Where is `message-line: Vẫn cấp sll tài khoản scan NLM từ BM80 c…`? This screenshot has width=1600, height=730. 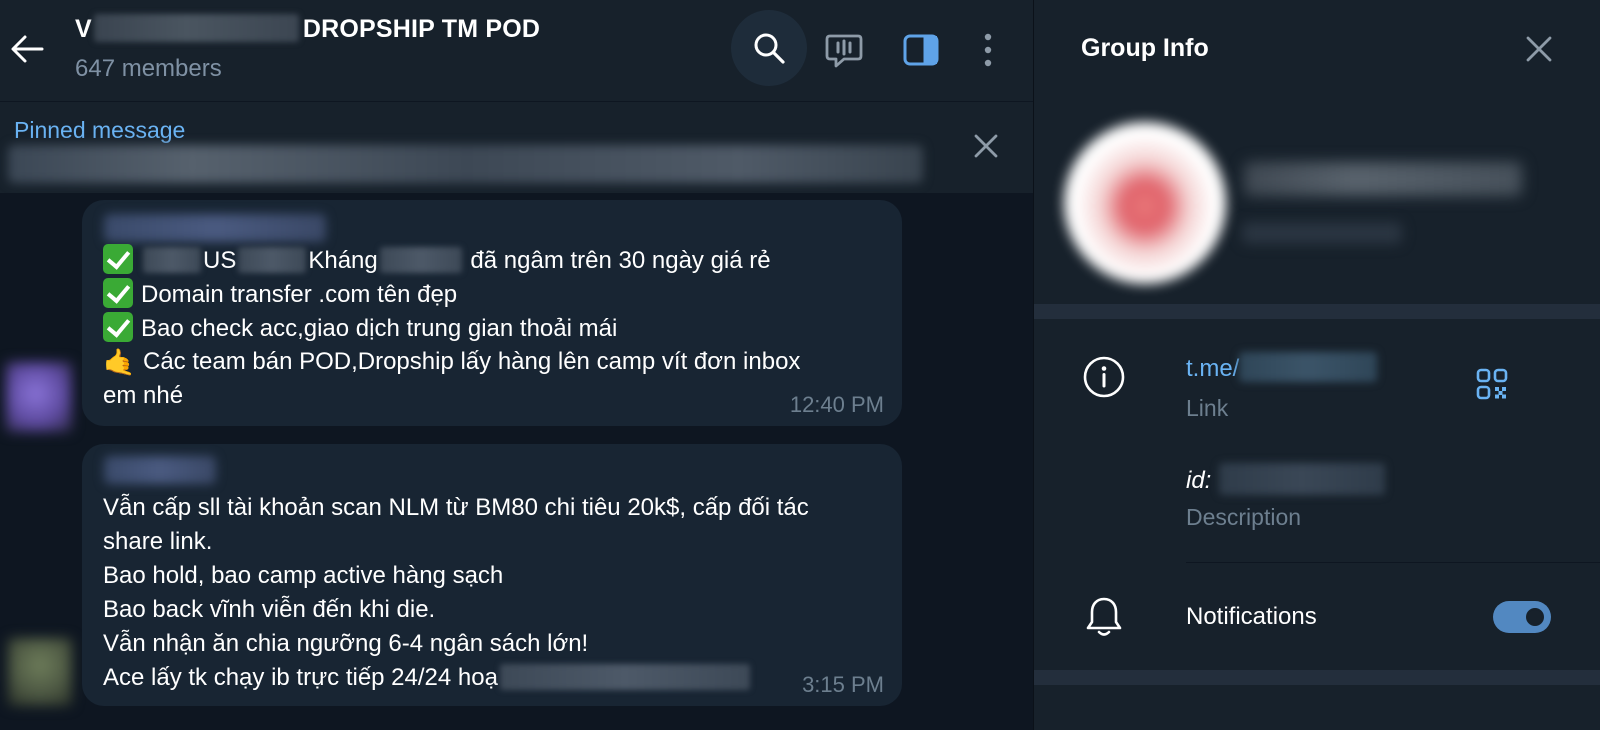 message-line: Vẫn cấp sll tài khoản scan NLM từ BM80 c… is located at coordinates (456, 507).